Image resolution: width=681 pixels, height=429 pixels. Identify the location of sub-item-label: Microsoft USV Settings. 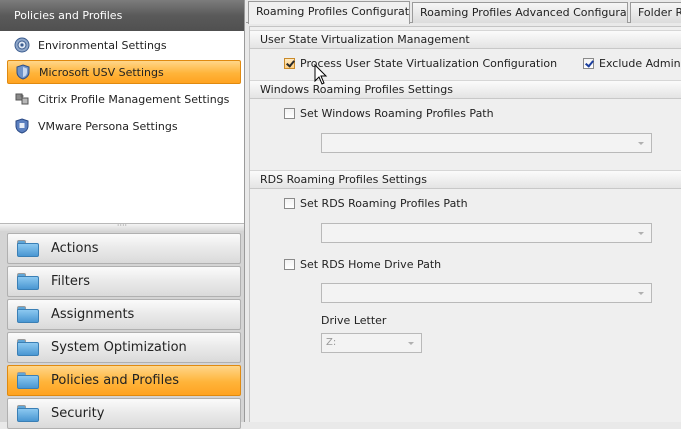
(101, 72).